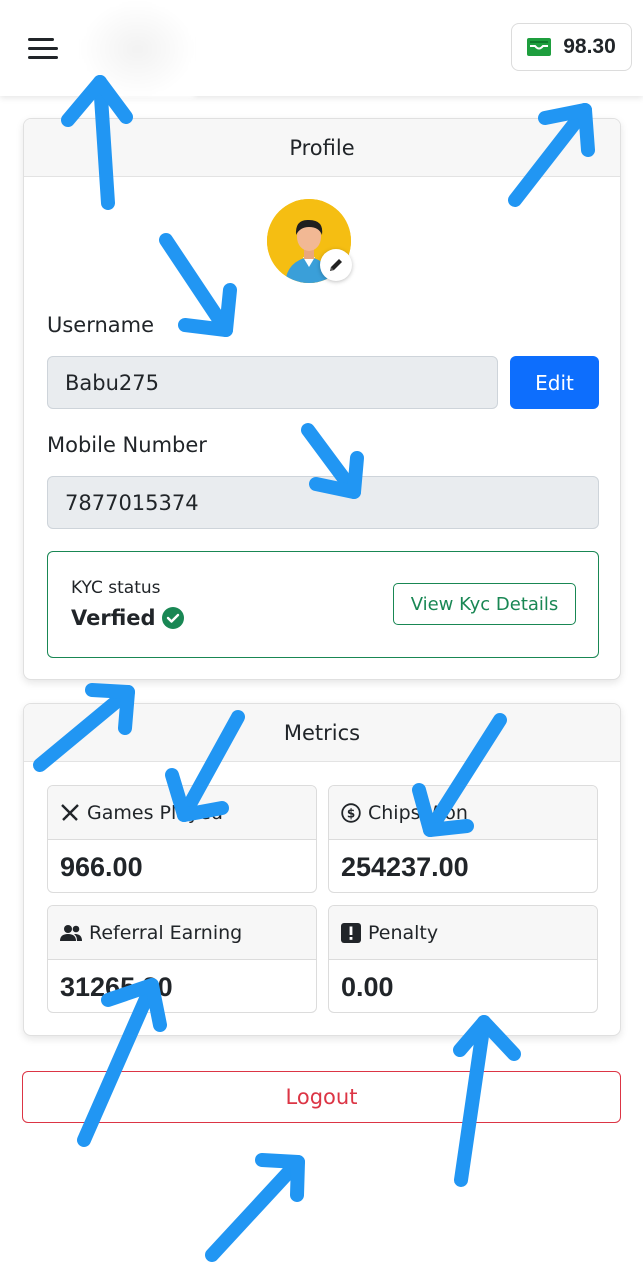  What do you see at coordinates (323, 502) in the screenshot?
I see `mobile-number-field: 7877015374` at bounding box center [323, 502].